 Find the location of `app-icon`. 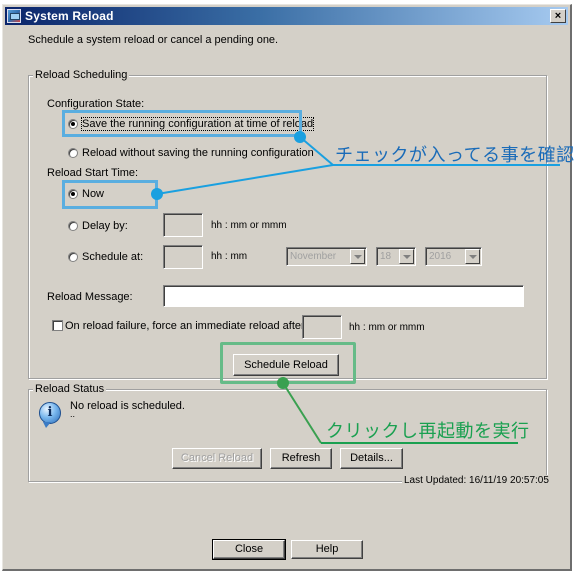

app-icon is located at coordinates (14, 16).